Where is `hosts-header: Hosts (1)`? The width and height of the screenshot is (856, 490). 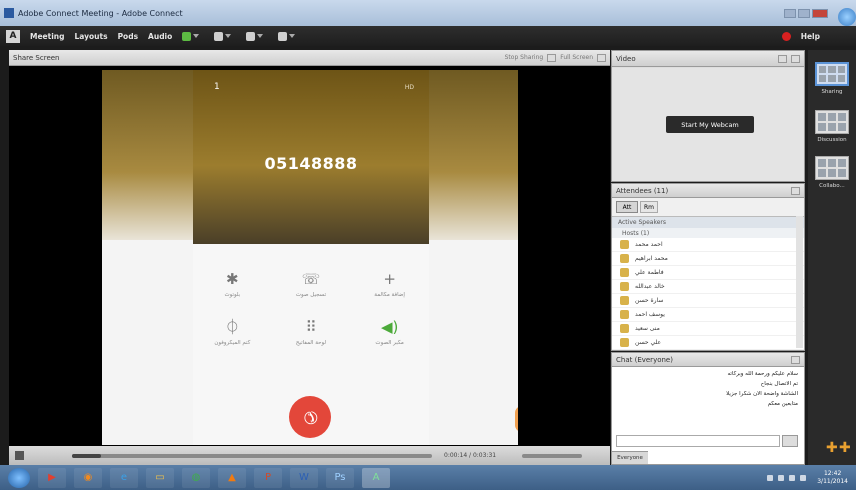 hosts-header: Hosts (1) is located at coordinates (708, 233).